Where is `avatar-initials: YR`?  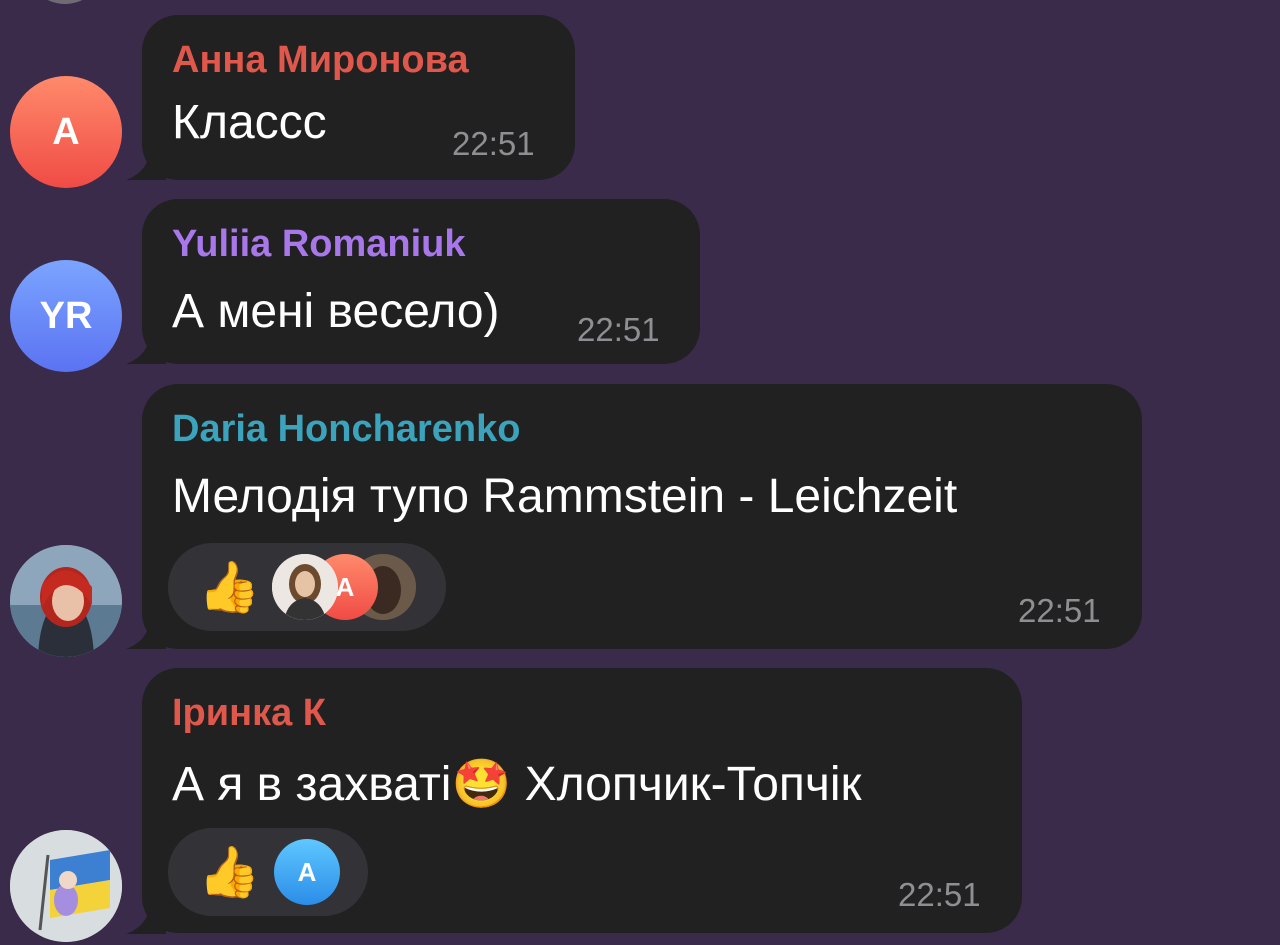 avatar-initials: YR is located at coordinates (66, 315).